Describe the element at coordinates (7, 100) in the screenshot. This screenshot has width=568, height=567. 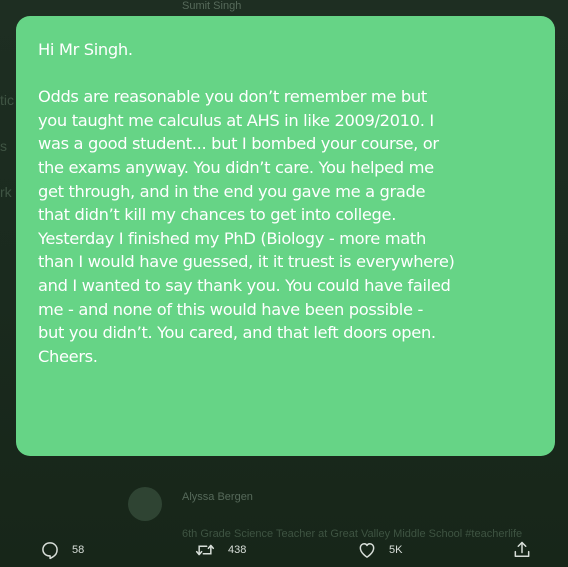
I see `background-side-text: tic` at that location.